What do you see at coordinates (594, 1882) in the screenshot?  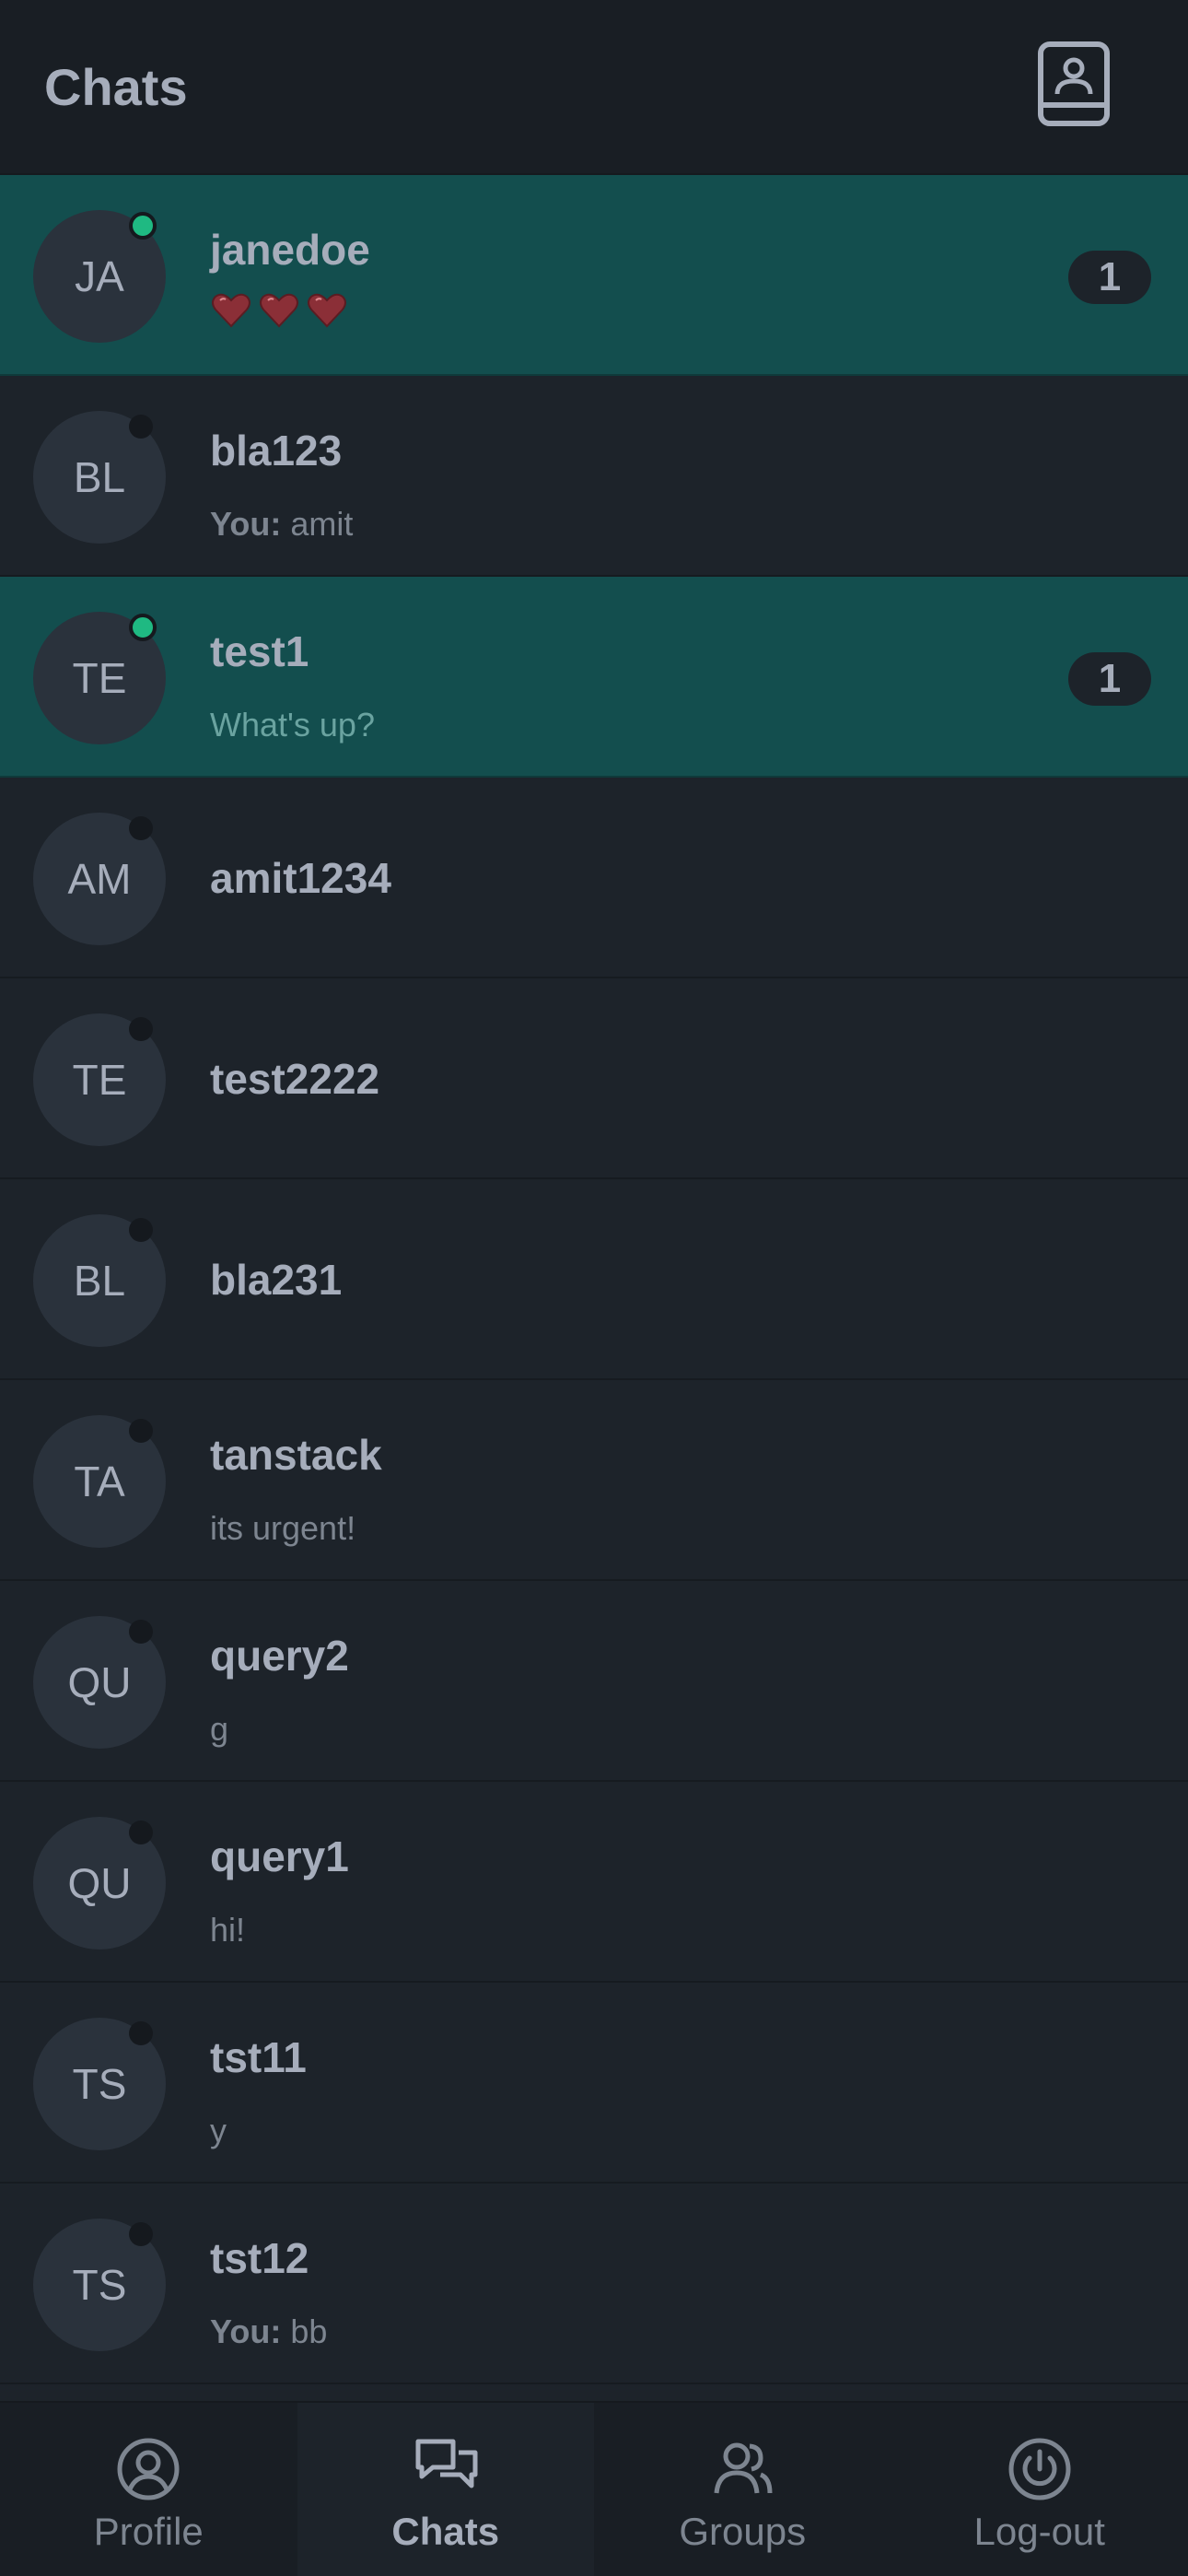 I see `chat-list-item: QU query1 hi!` at bounding box center [594, 1882].